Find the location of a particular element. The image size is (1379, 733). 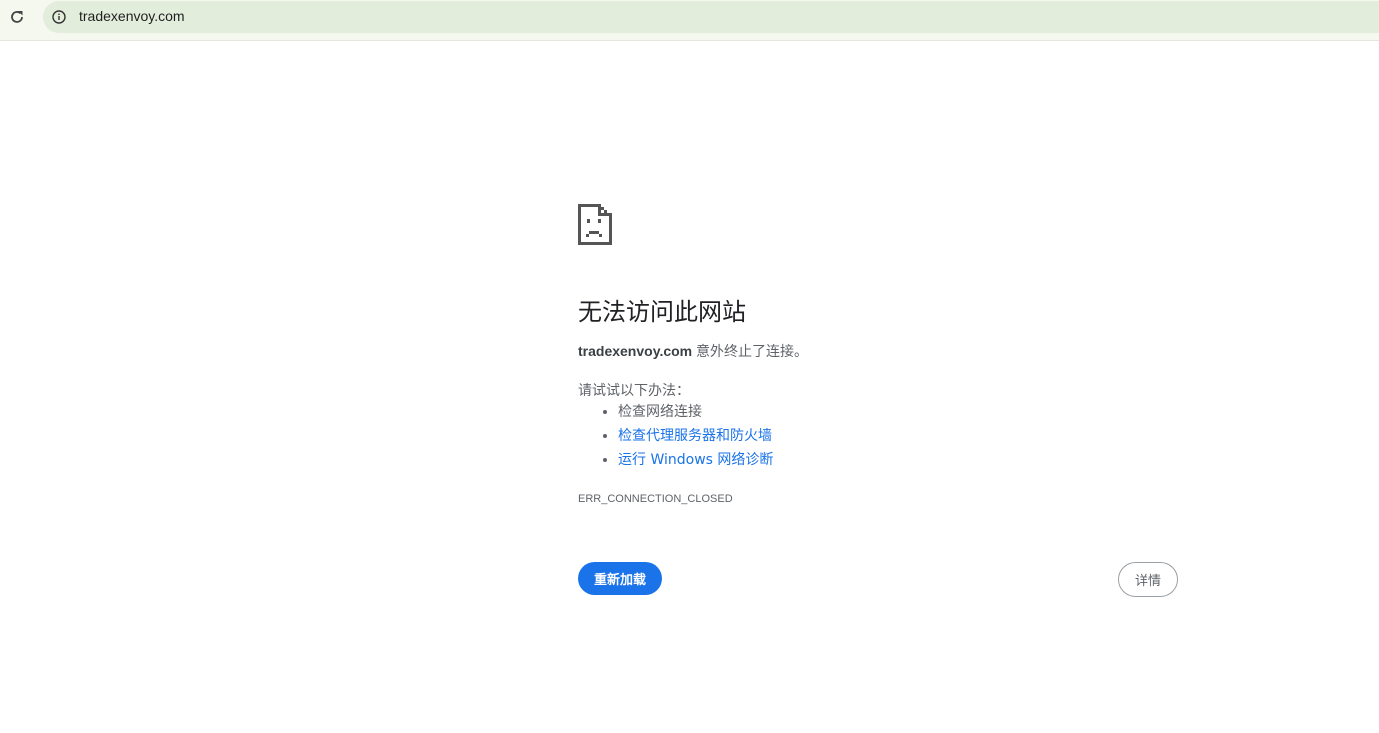

browser-toolbar: tradexenvoy.com is located at coordinates (689, 20).